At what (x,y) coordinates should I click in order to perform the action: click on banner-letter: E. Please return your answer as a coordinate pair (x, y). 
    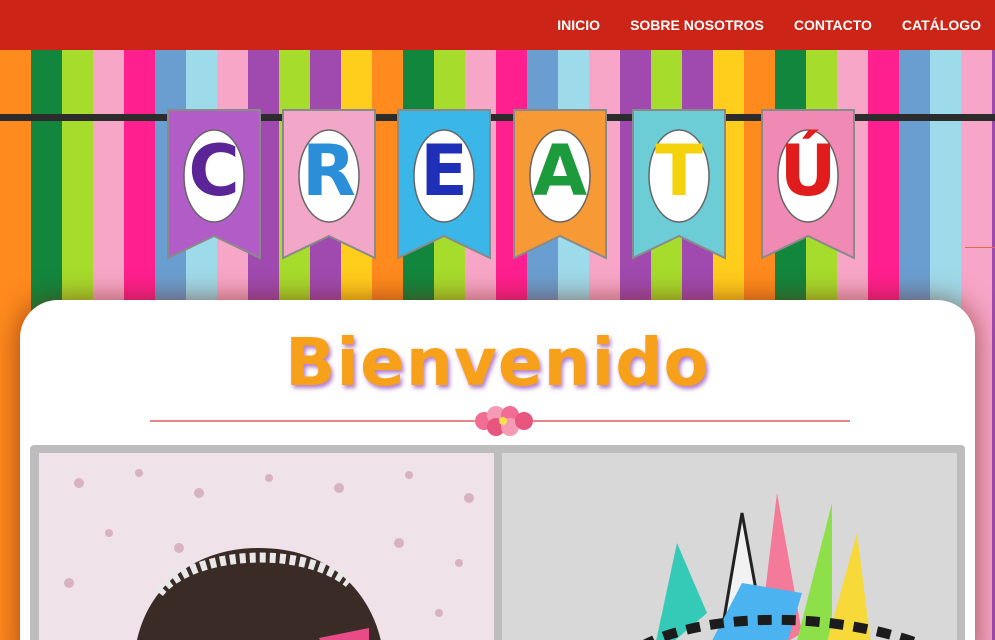
    Looking at the image, I should click on (444, 171).